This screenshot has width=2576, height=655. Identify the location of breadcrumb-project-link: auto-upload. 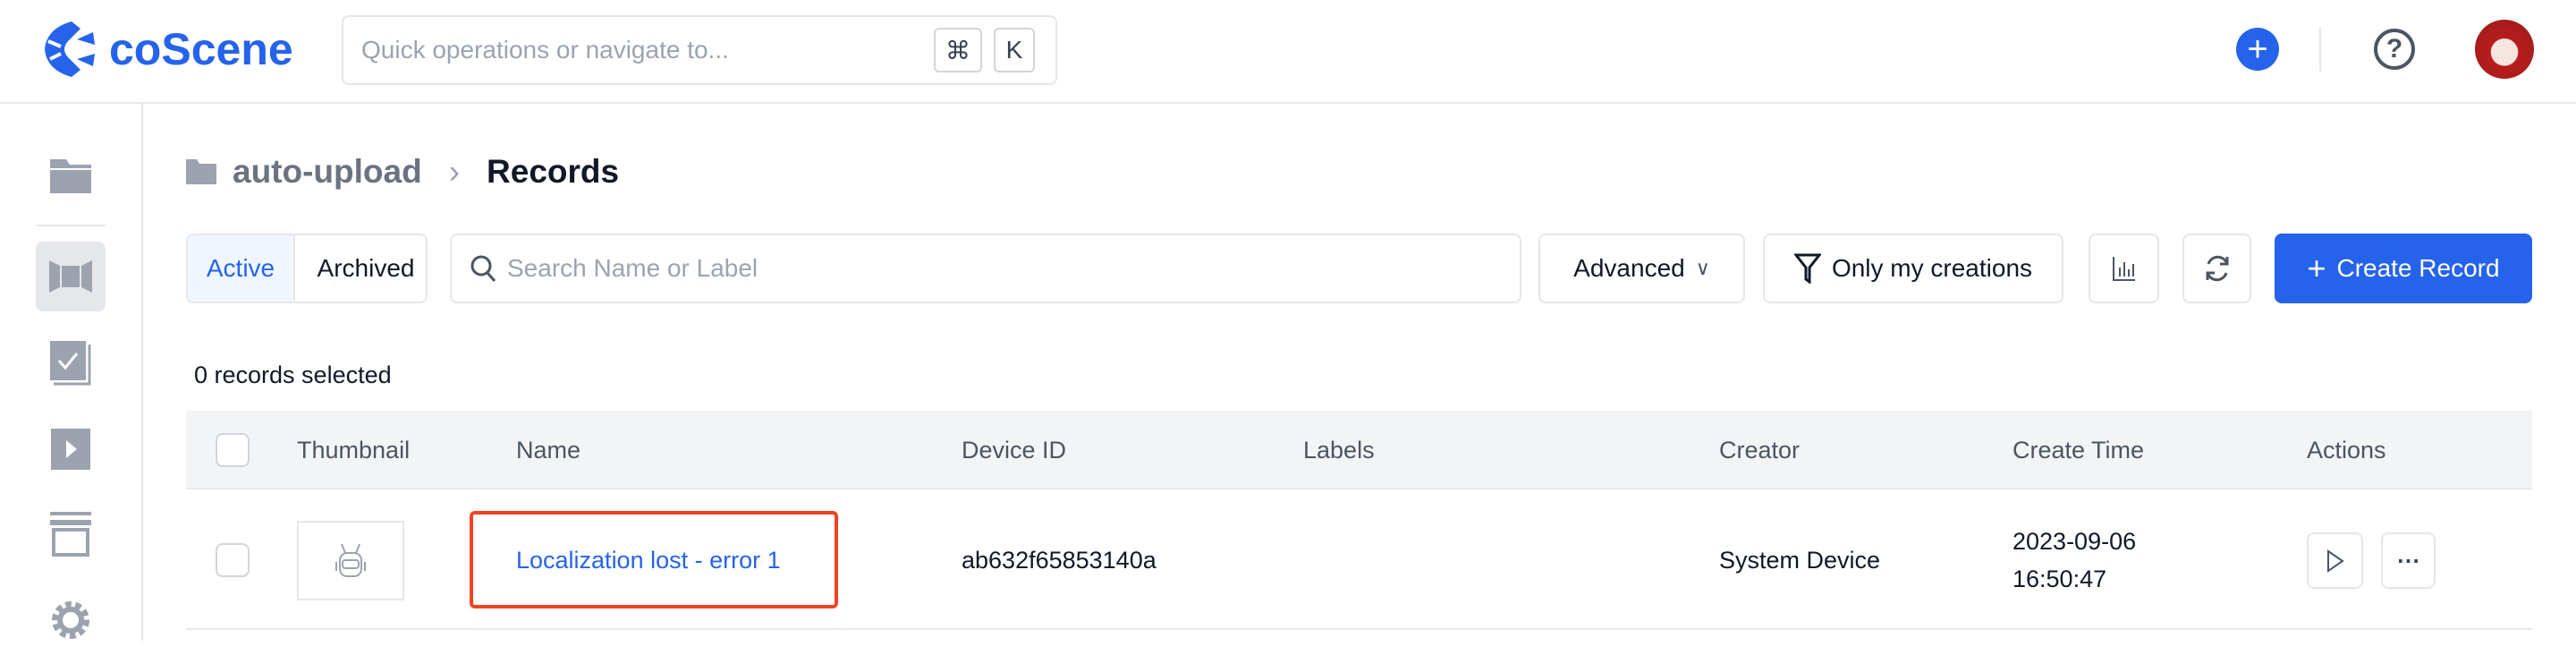
(327, 172).